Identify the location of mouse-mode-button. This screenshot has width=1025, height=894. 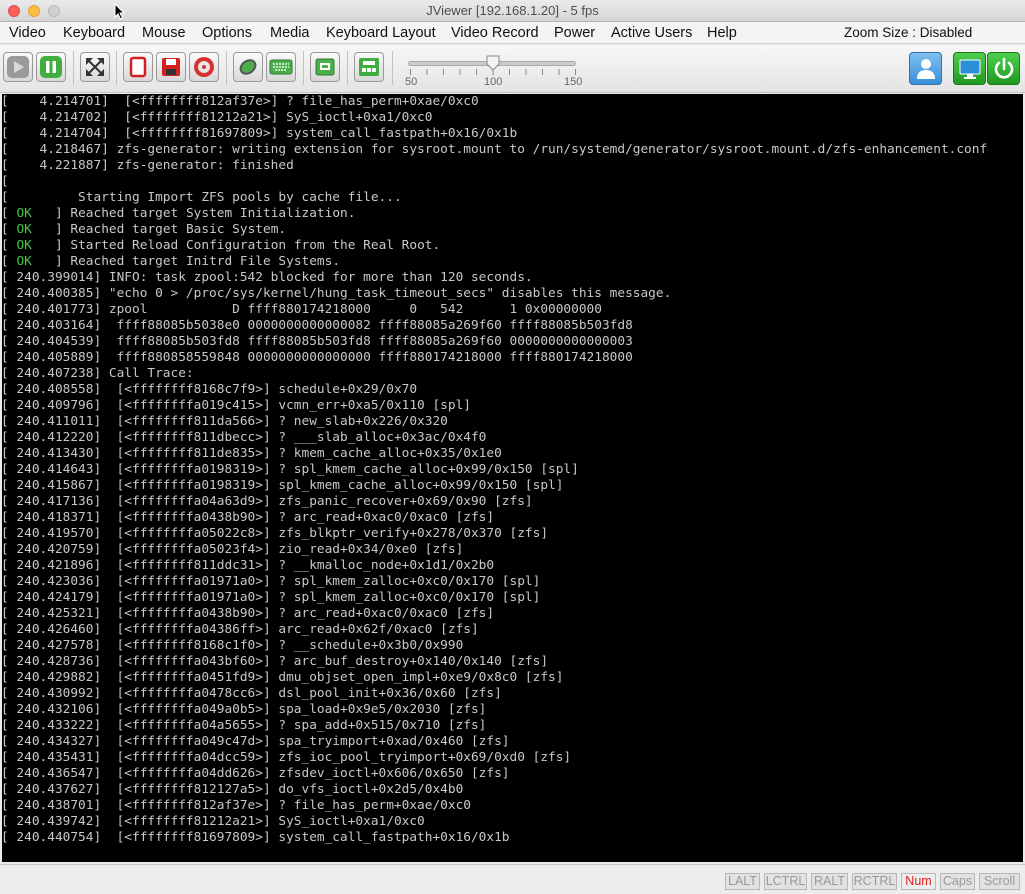
(248, 67).